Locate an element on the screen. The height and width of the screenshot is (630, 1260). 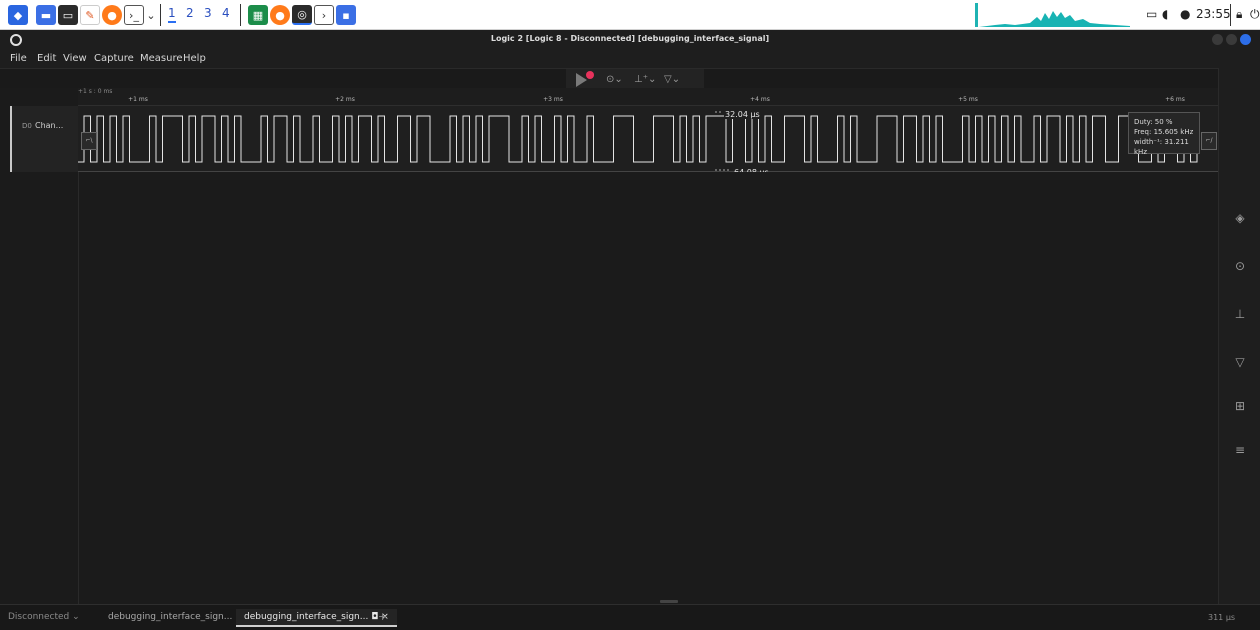
pulse-width-measurement: 32.04 µs is located at coordinates (742, 114).